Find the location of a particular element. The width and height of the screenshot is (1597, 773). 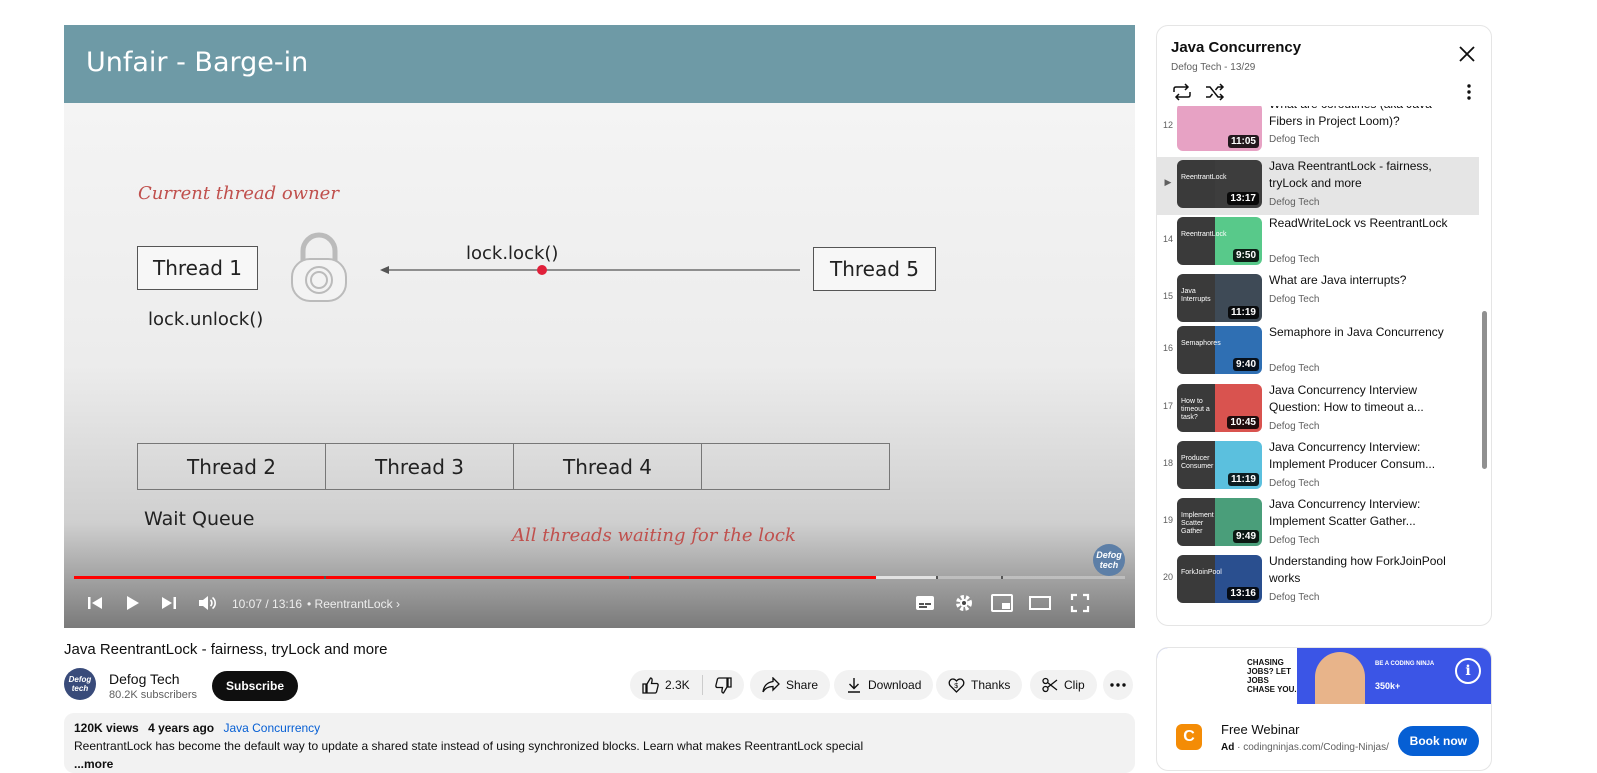

ad-banner-tagline-text: BE A CODING NINJA is located at coordinates (1405, 664).